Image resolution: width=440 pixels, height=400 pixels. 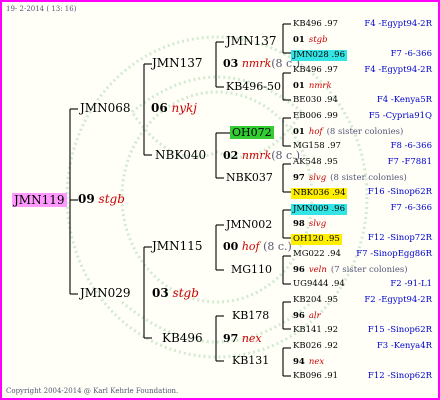 What do you see at coordinates (315, 300) in the screenshot?
I see `g4-6-top-name: KB204 .95` at bounding box center [315, 300].